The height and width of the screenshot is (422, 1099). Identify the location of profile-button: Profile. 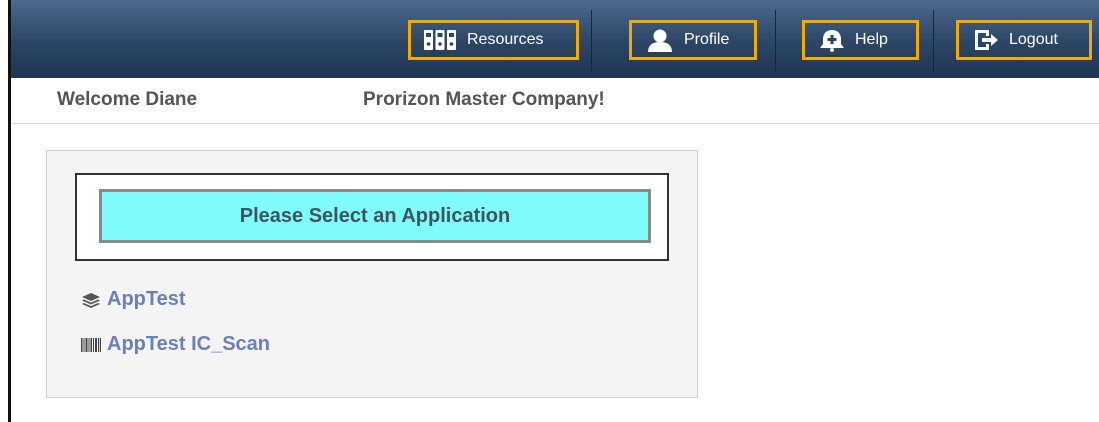
(693, 40).